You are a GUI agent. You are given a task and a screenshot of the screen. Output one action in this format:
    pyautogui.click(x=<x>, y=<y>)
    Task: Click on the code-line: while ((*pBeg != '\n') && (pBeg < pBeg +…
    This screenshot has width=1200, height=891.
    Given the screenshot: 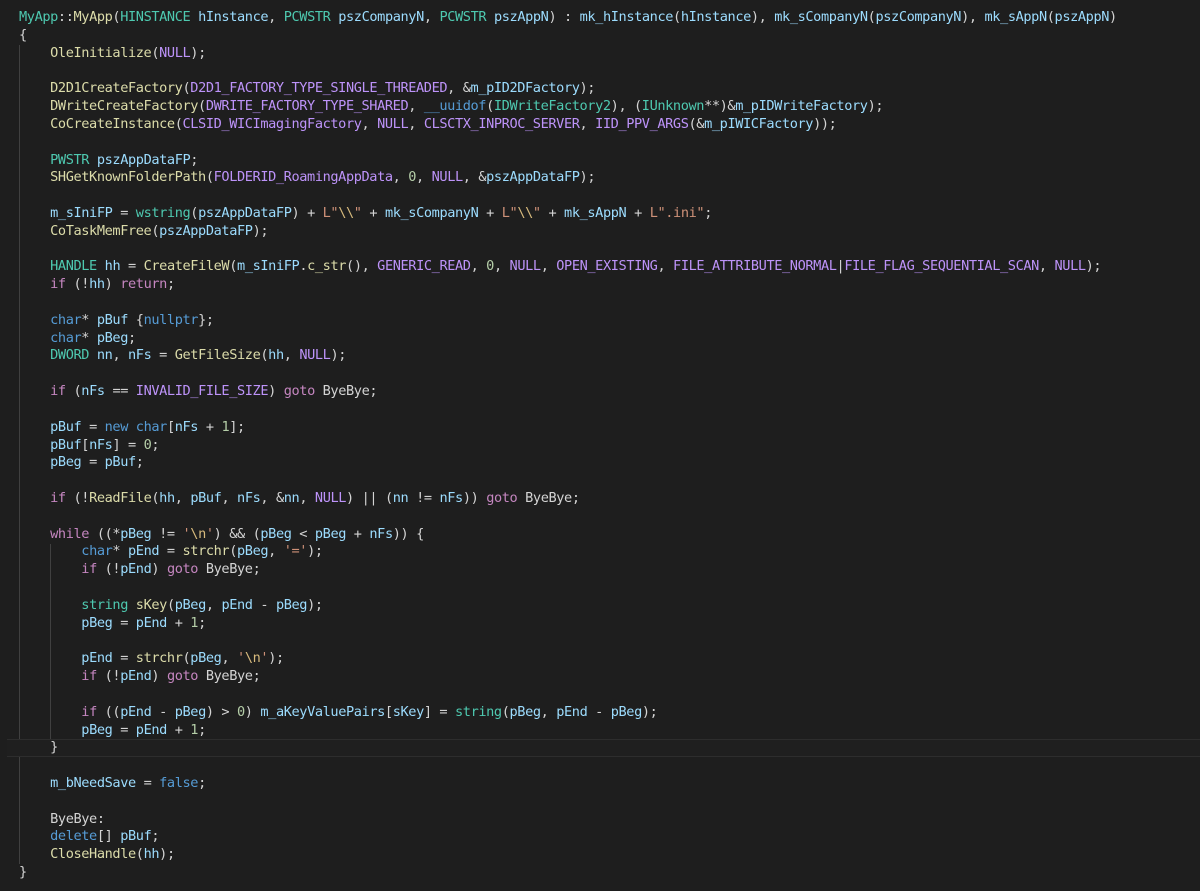 What is the action you would take?
    pyautogui.click(x=609, y=535)
    